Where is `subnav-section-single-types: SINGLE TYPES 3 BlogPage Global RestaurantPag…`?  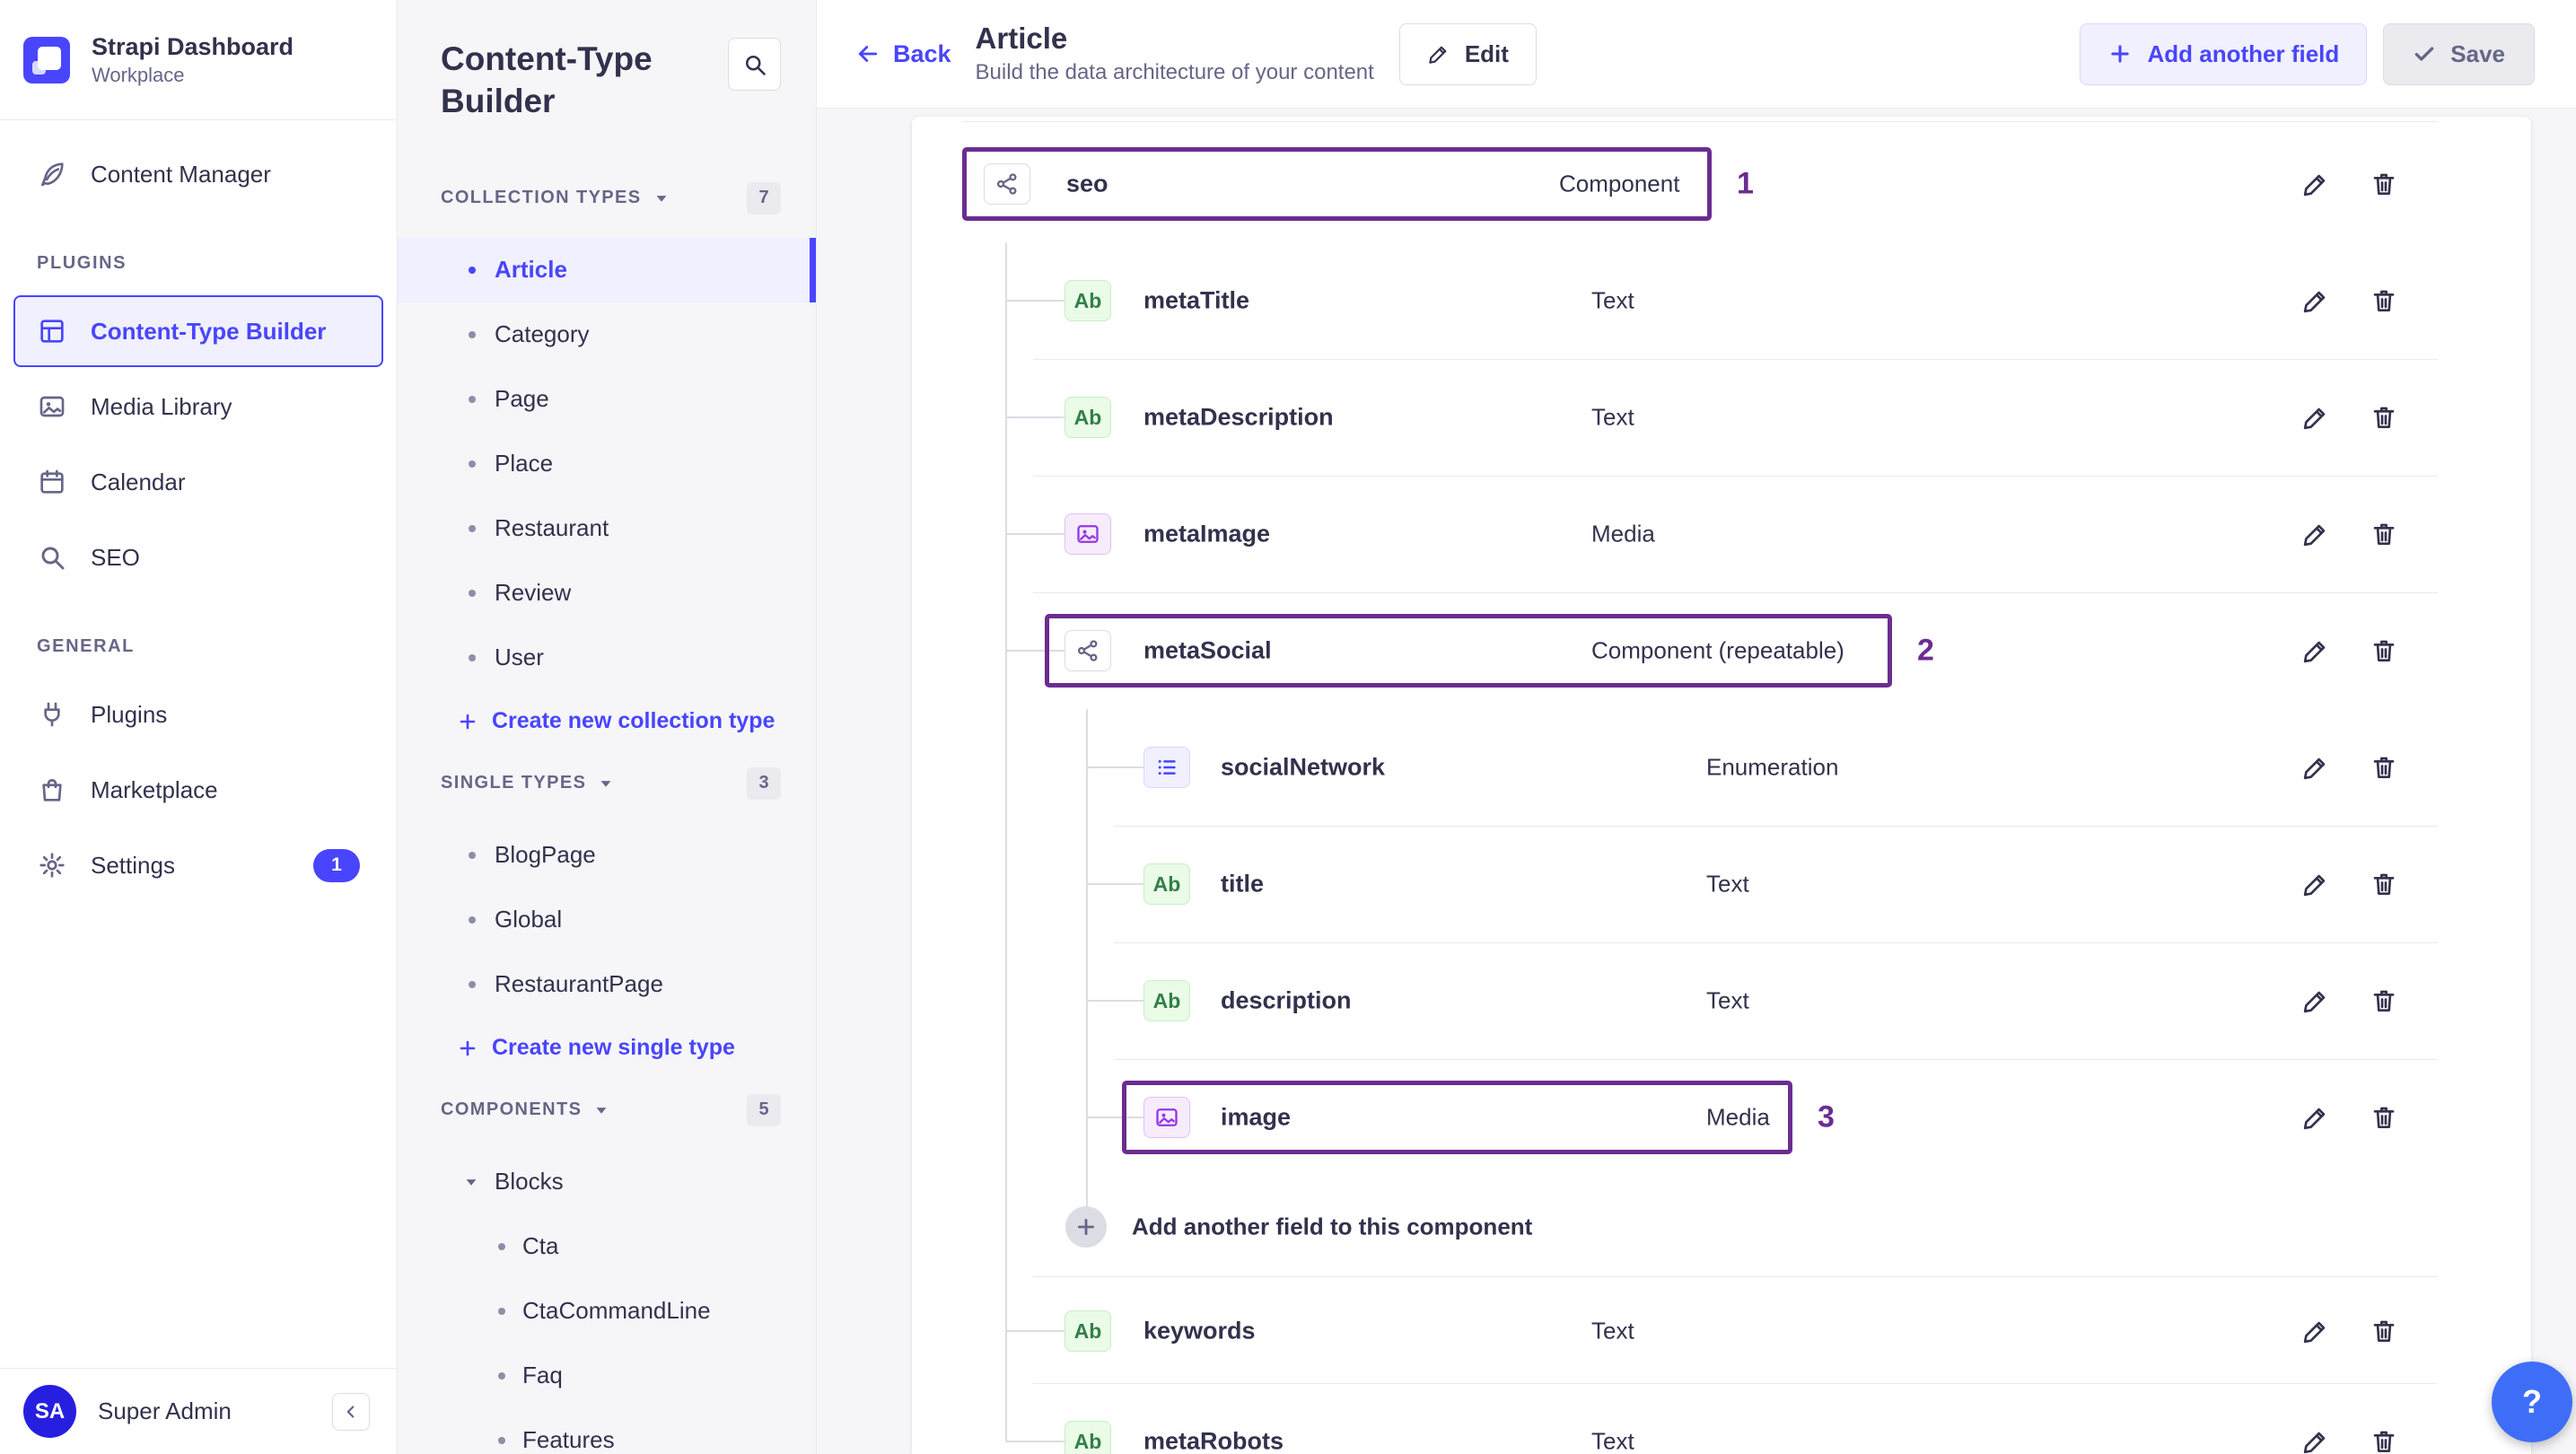
subnav-section-single-types: SINGLE TYPES 3 BlogPage Global RestaurantPag… is located at coordinates (607, 919).